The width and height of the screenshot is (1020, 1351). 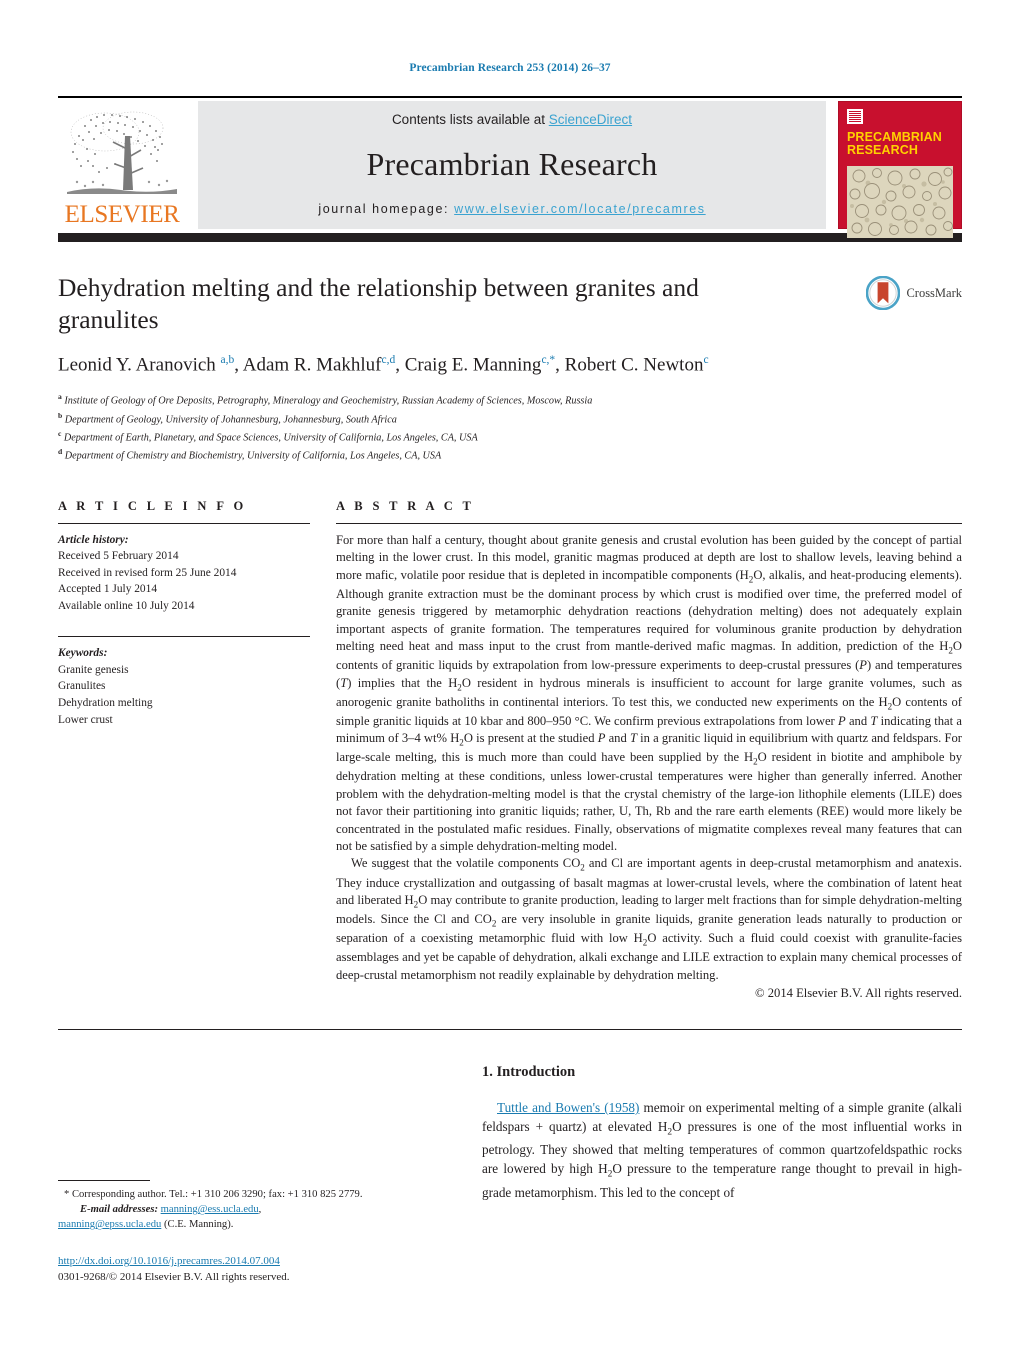 I want to click on cover-elsevier-mark-icon, so click(x=855, y=116).